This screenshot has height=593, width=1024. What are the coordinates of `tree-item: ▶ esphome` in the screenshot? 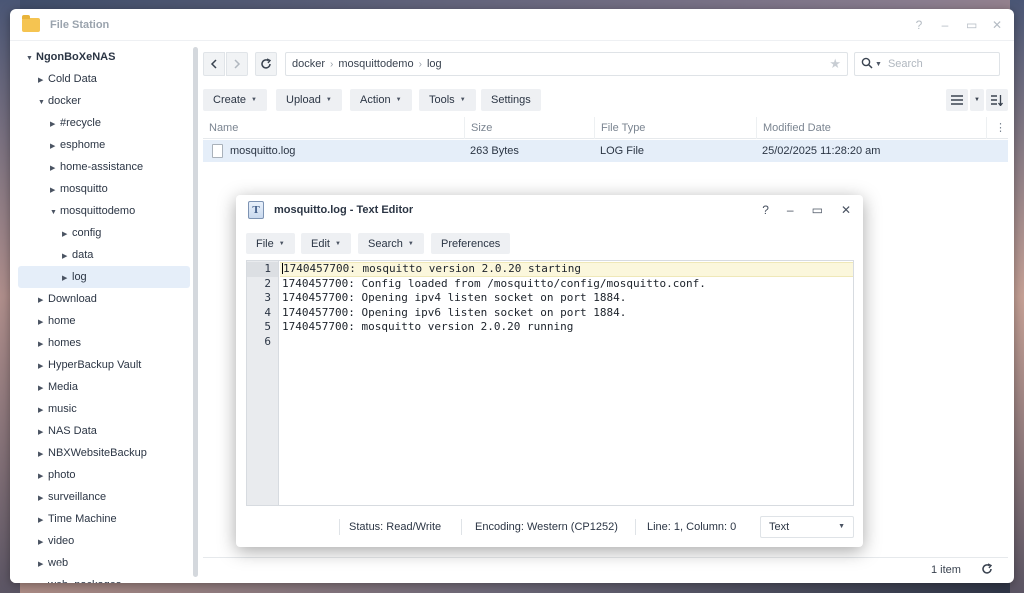 It's located at (101, 145).